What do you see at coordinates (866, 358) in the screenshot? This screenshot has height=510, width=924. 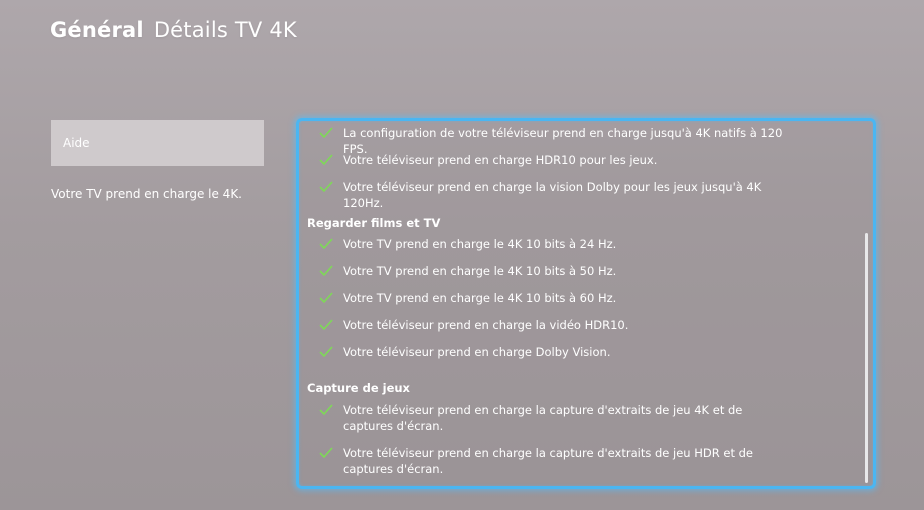 I see `scrollbar` at bounding box center [866, 358].